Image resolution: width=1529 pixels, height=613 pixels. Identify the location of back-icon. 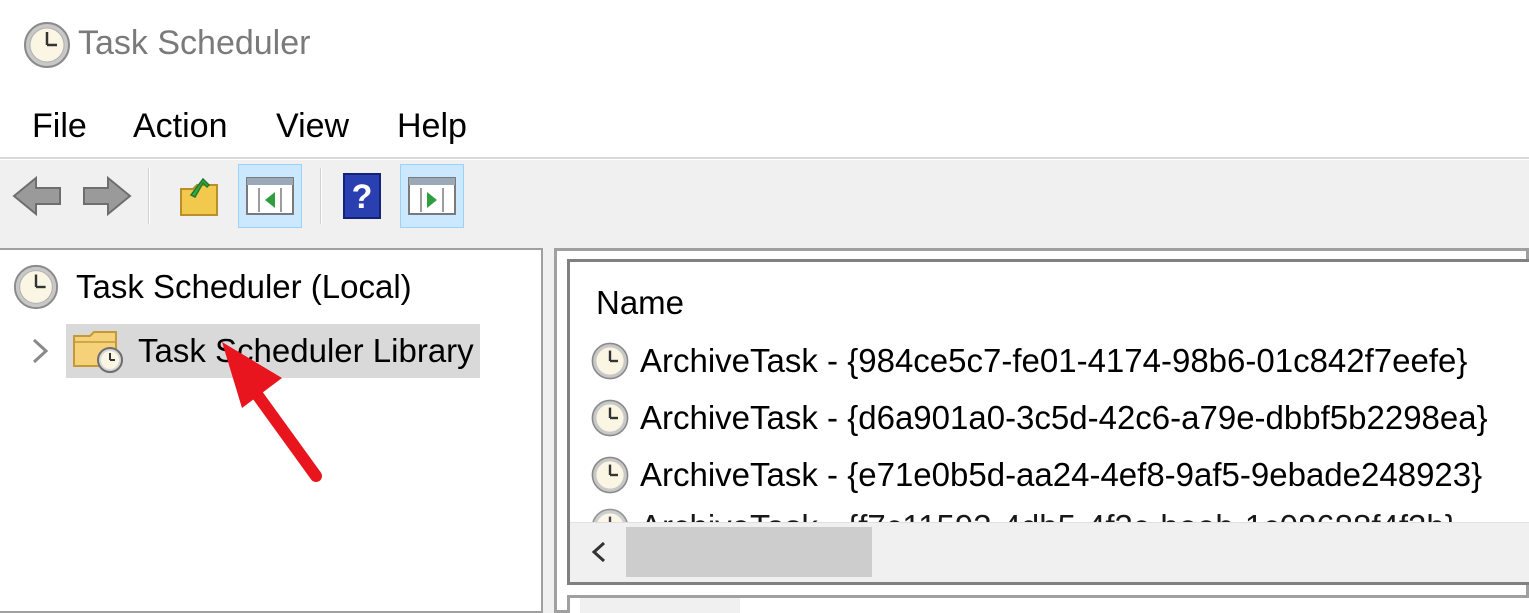
(36, 196).